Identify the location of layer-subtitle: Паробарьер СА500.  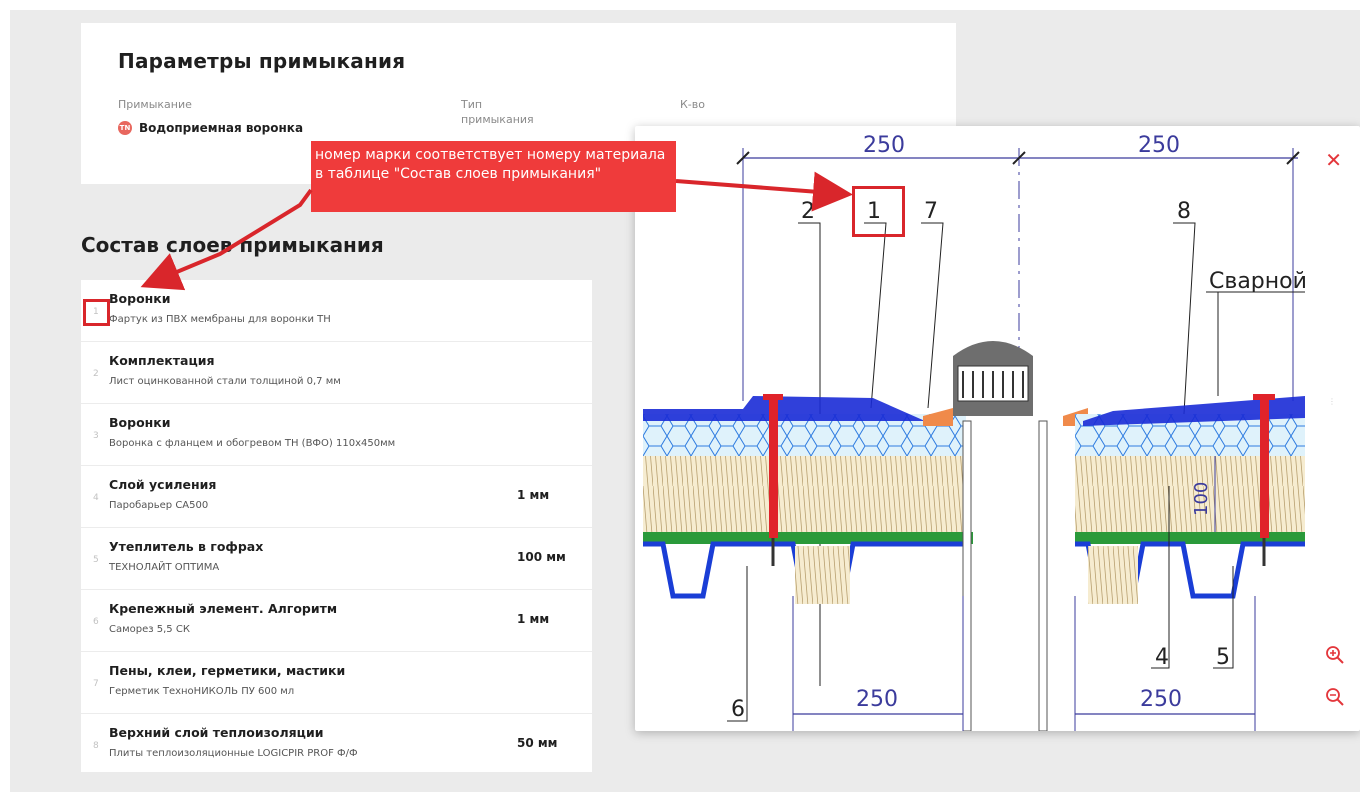
(159, 505).